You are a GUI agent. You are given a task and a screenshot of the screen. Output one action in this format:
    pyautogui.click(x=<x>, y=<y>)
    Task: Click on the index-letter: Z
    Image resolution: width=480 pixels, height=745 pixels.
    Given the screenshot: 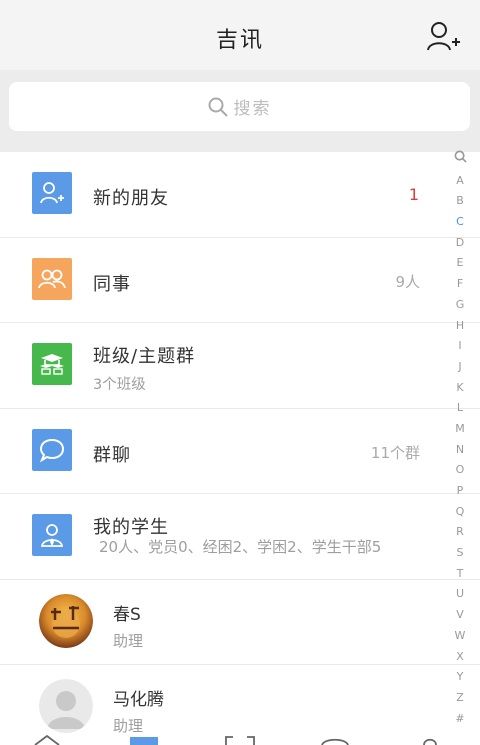 What is the action you would take?
    pyautogui.click(x=460, y=698)
    